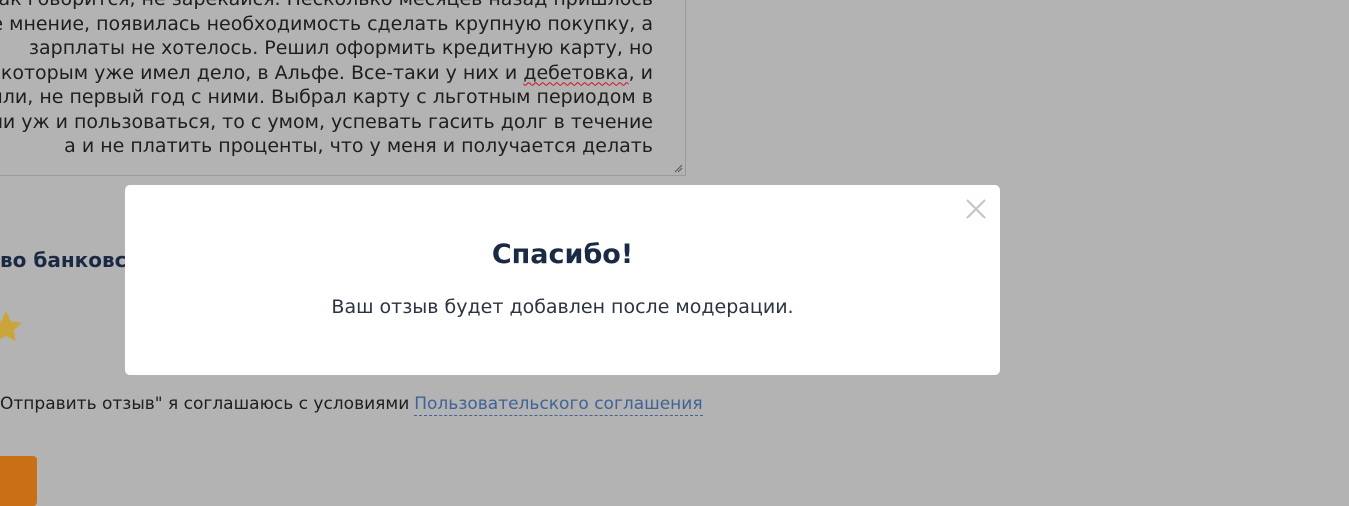  Describe the element at coordinates (18, 481) in the screenshot. I see `submit-review-button` at that location.